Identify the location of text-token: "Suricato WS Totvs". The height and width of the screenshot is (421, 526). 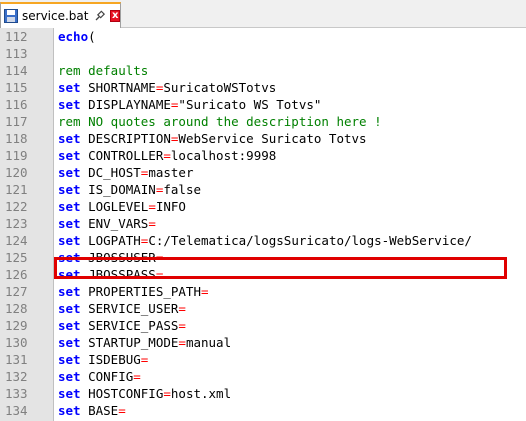
(250, 104).